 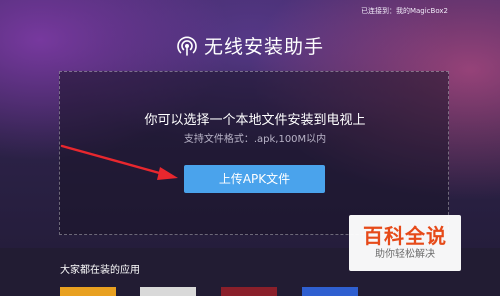 What do you see at coordinates (254, 179) in the screenshot?
I see `upload-apk-button: 上传APK文件` at bounding box center [254, 179].